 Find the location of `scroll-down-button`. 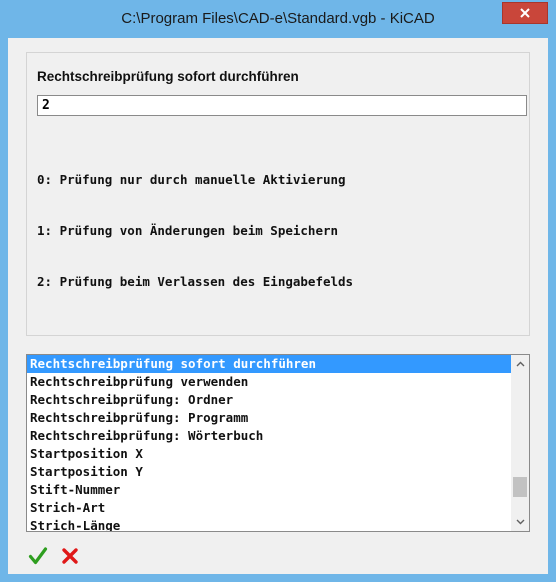

scroll-down-button is located at coordinates (520, 522).